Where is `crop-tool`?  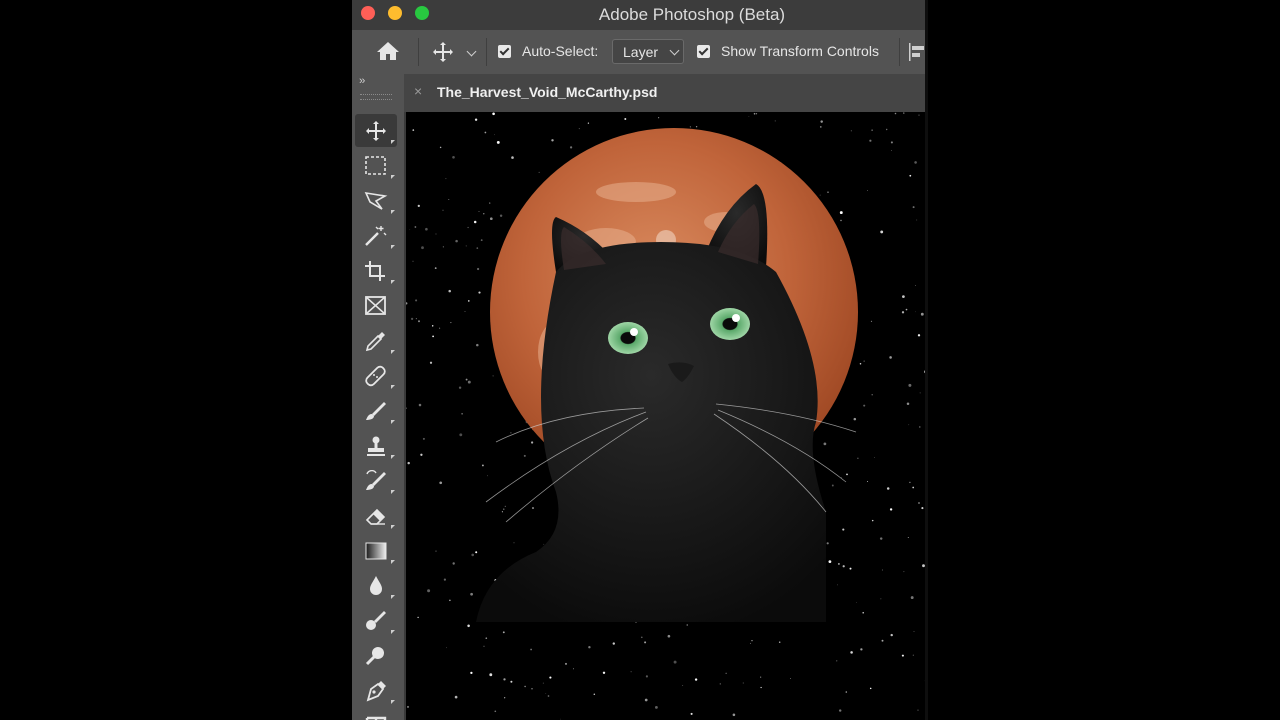 crop-tool is located at coordinates (376, 270).